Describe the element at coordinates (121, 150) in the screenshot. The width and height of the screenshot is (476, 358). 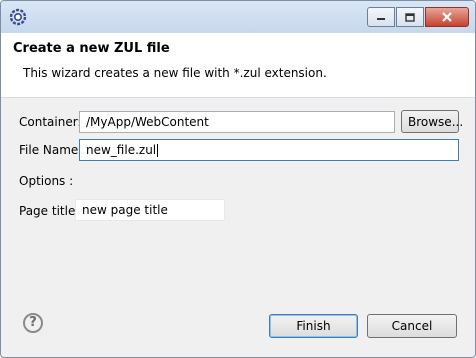
I see `file-name-value: new_file.zul` at that location.